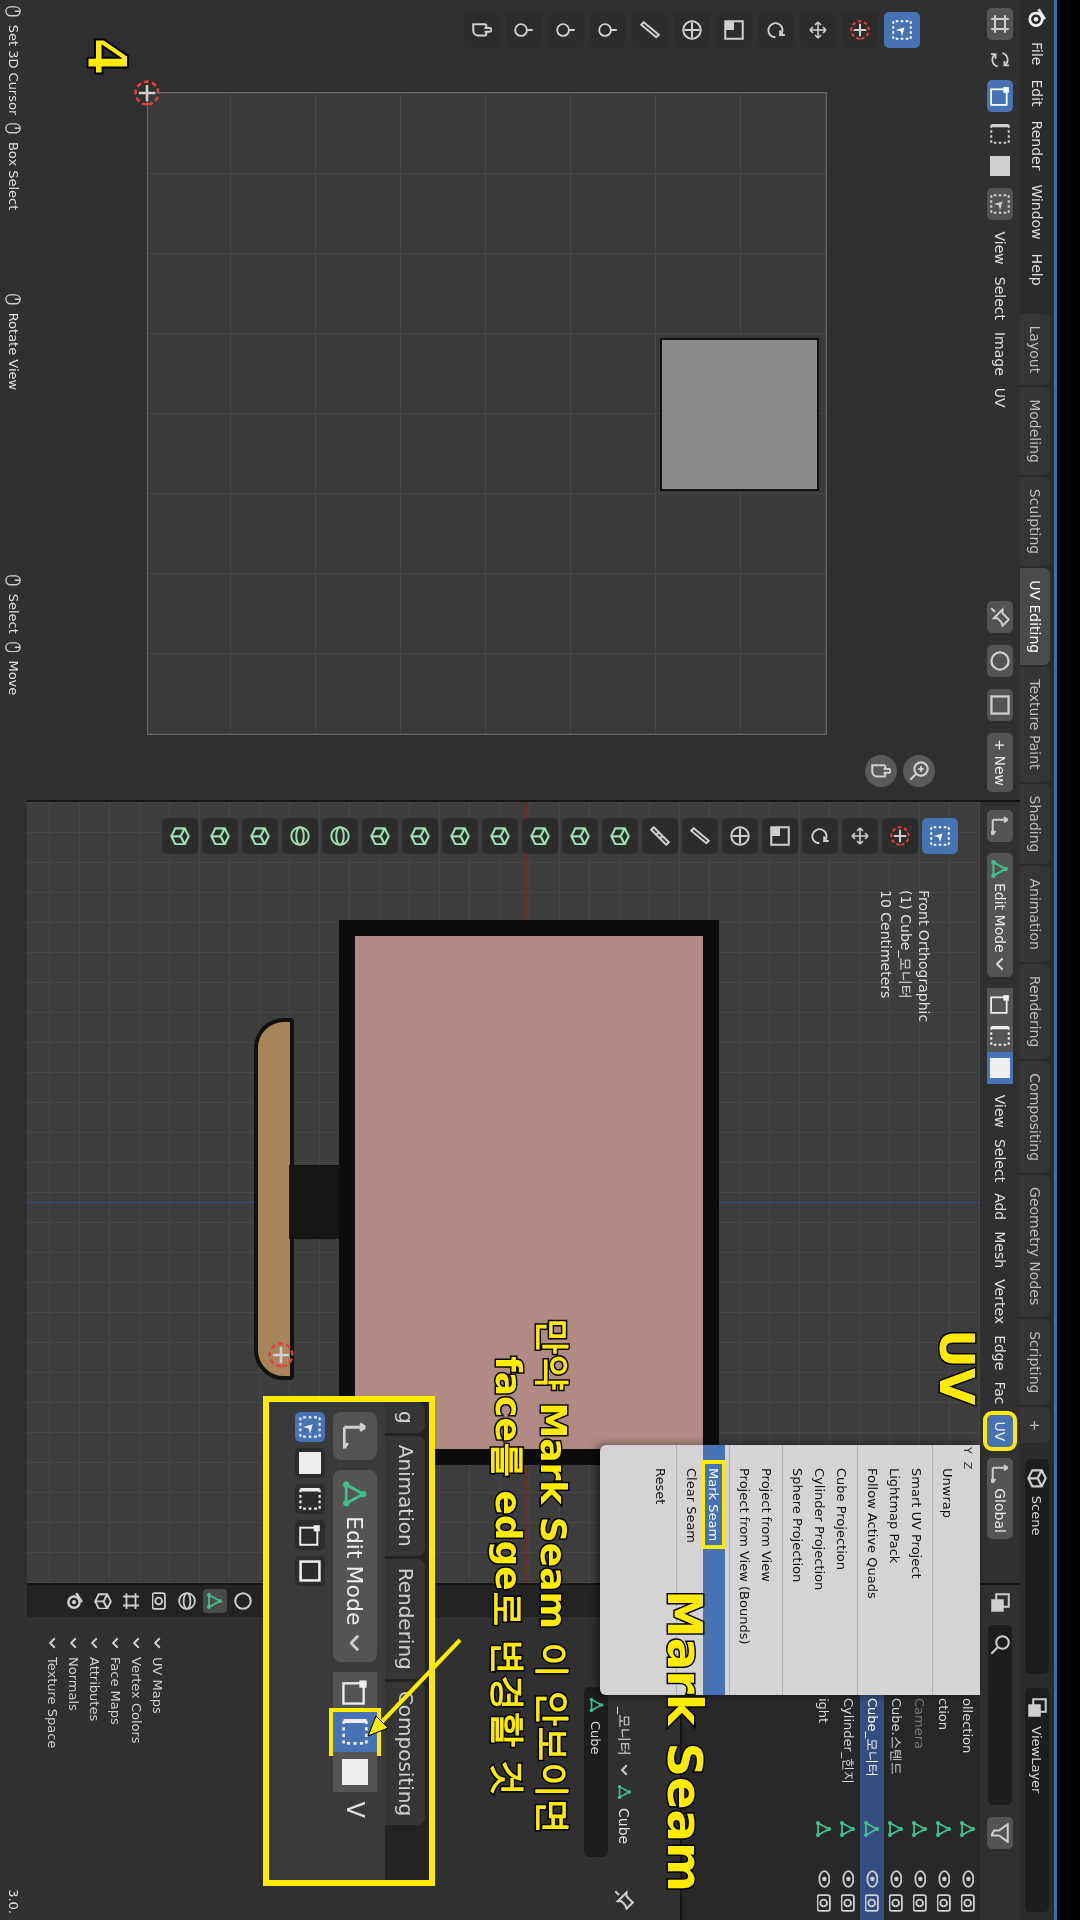 This screenshot has width=1080, height=1920. I want to click on workspace-tab: Sculpting, so click(1035, 521).